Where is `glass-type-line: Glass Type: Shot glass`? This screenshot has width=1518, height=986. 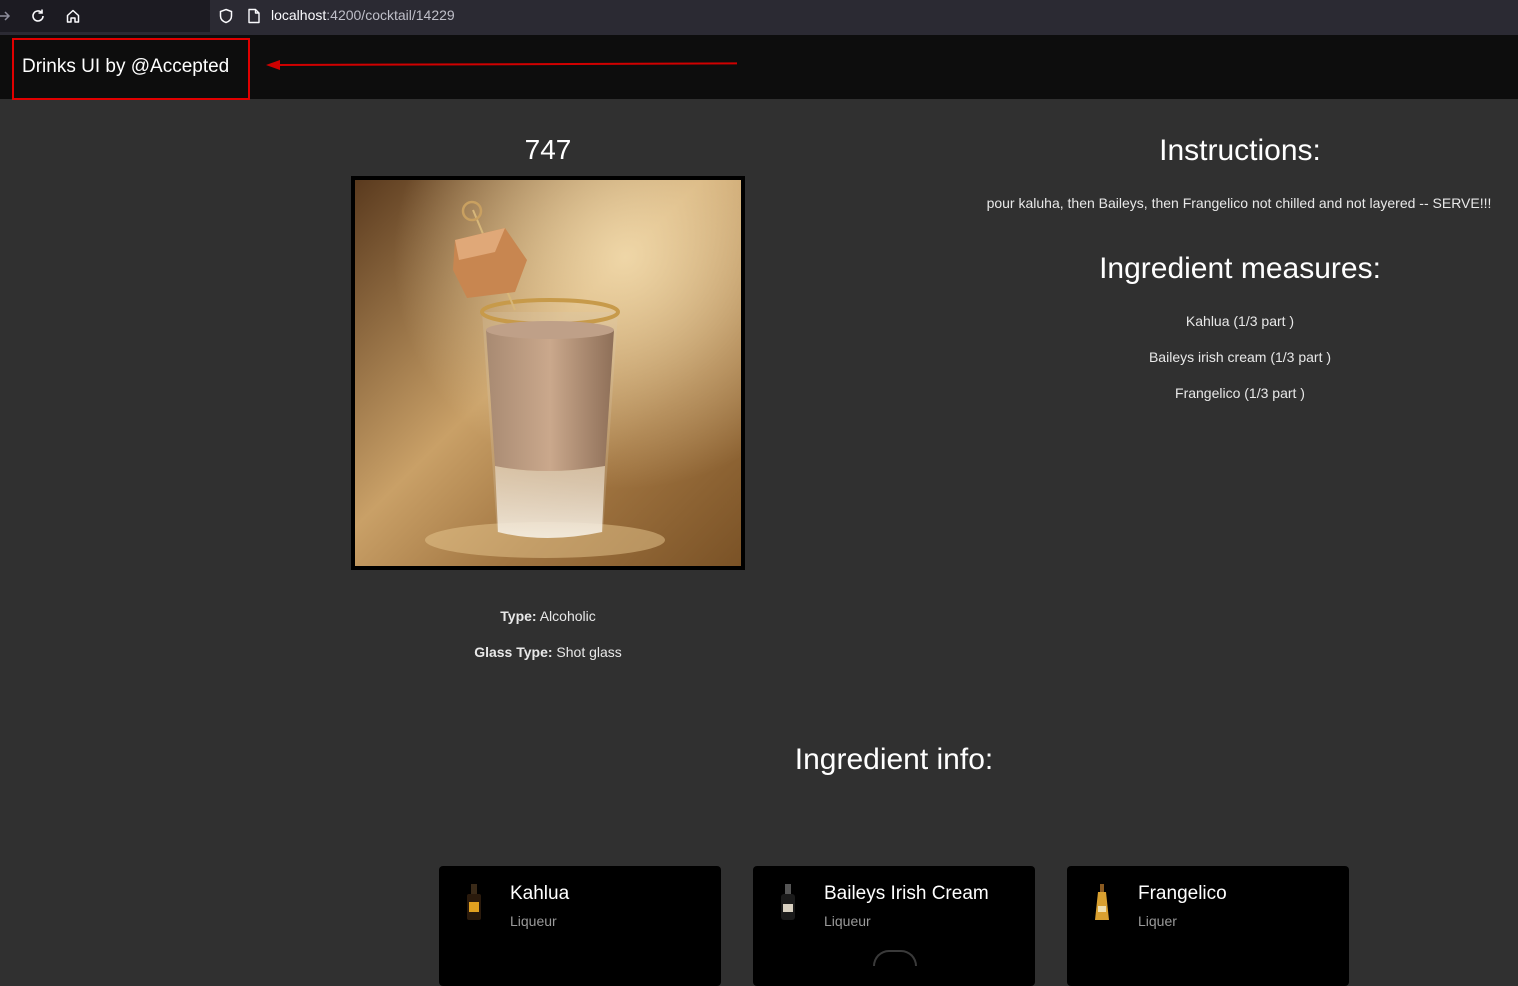
glass-type-line: Glass Type: Shot glass is located at coordinates (548, 652).